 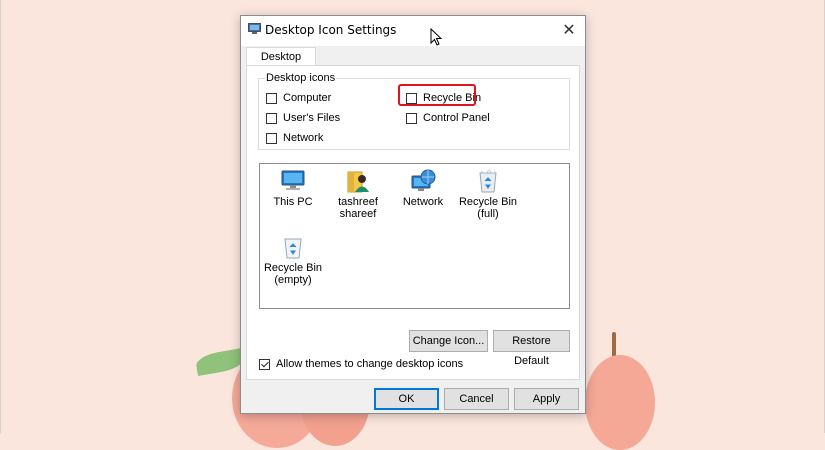 What do you see at coordinates (358, 214) in the screenshot?
I see `icon-label-line2: shareef` at bounding box center [358, 214].